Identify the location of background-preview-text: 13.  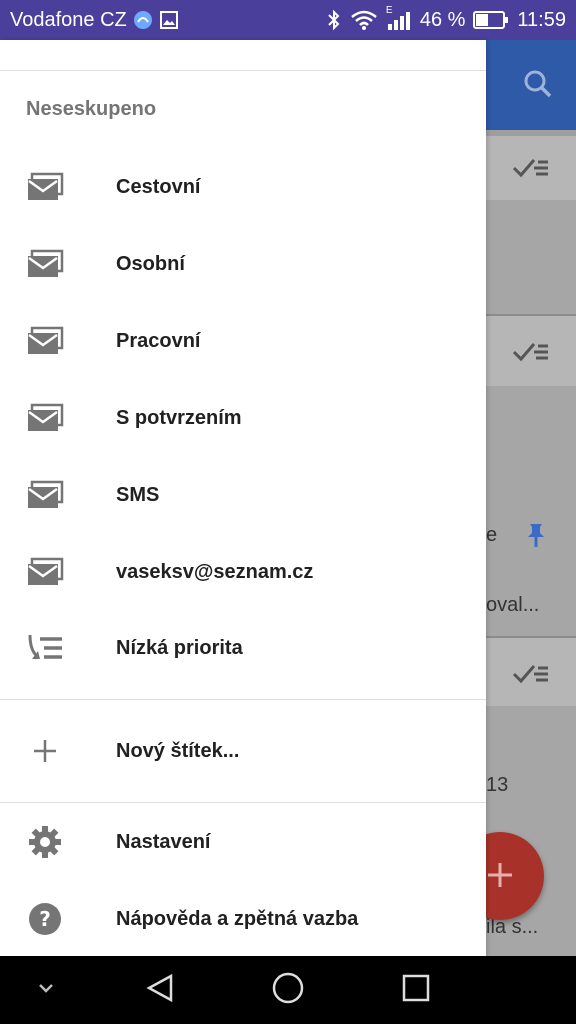
(497, 785).